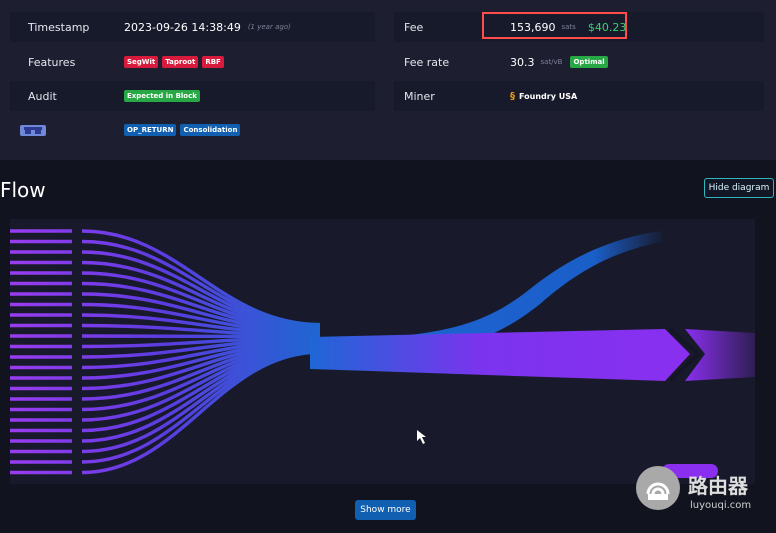  What do you see at coordinates (182, 27) in the screenshot?
I see `timestamp-value: 2023-09-26 14:38:49` at bounding box center [182, 27].